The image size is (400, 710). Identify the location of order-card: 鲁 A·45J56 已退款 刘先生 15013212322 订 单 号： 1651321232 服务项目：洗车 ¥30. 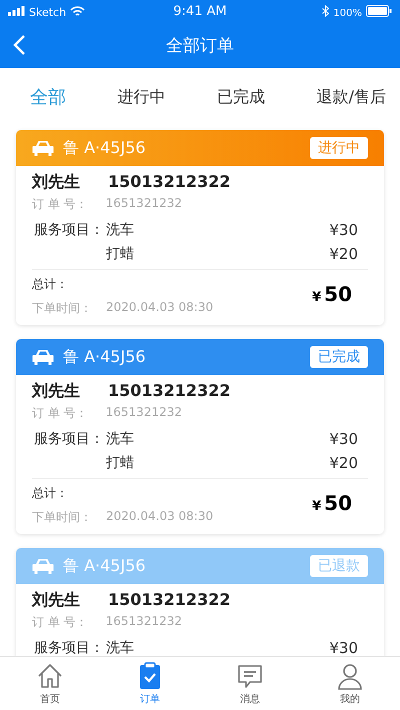
(200, 602).